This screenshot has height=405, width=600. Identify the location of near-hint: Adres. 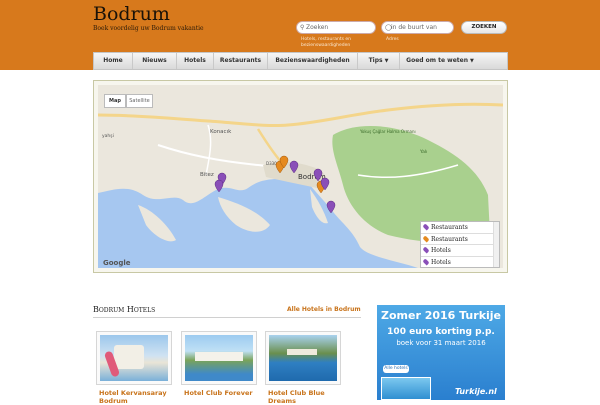
(392, 39).